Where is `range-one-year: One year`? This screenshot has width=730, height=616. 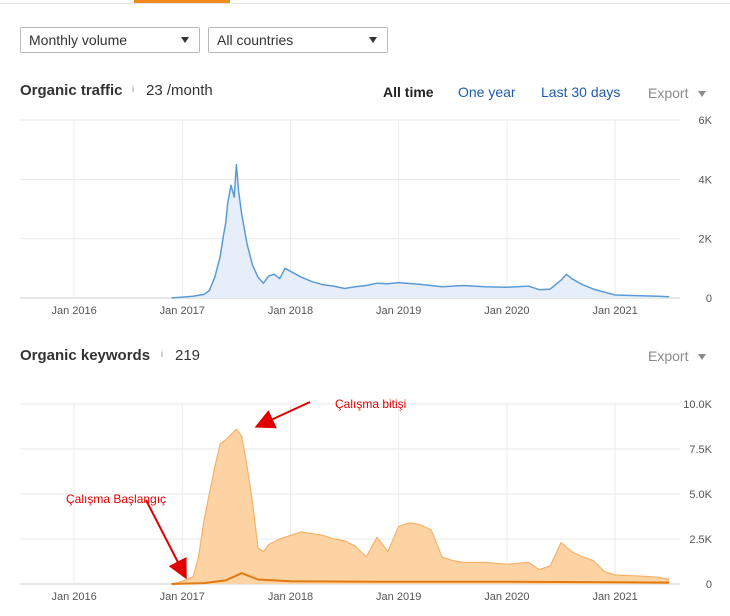 range-one-year: One year is located at coordinates (487, 92).